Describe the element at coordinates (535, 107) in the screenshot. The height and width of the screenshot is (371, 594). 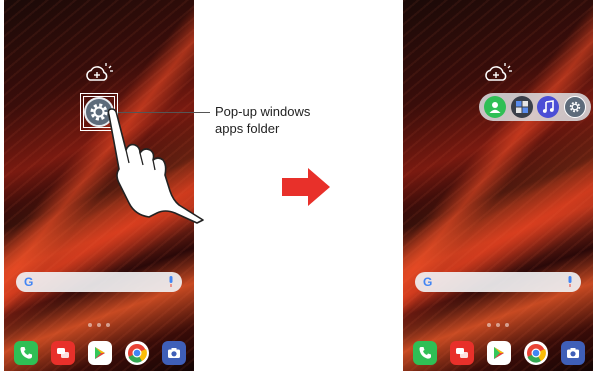
I see `popup-folder` at that location.